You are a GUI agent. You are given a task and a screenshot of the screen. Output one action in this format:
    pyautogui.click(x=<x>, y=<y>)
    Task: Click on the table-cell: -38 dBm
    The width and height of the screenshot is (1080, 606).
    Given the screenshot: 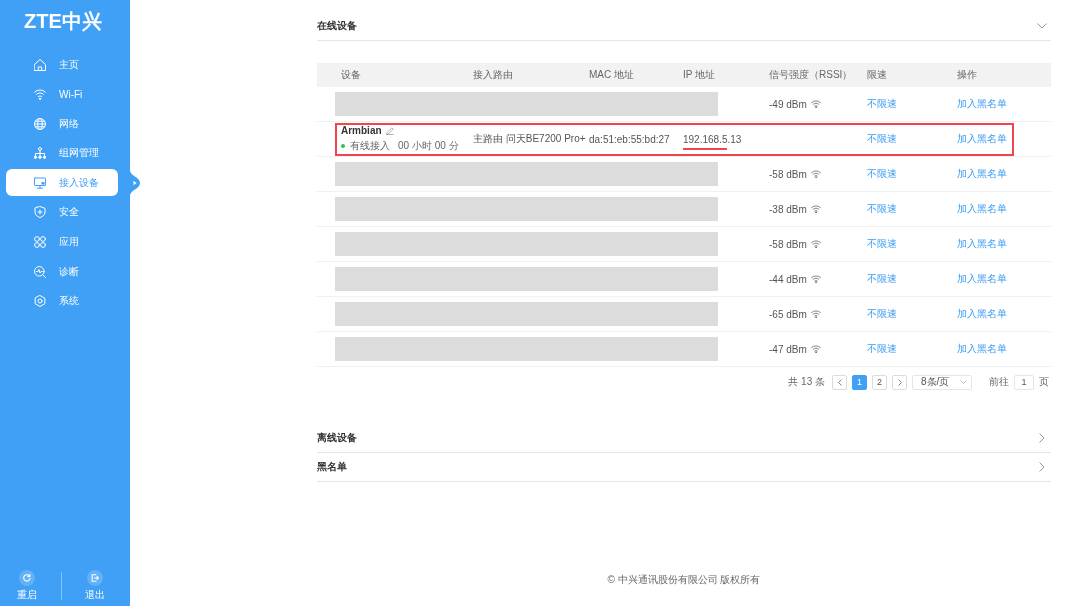 What is the action you would take?
    pyautogui.click(x=788, y=209)
    